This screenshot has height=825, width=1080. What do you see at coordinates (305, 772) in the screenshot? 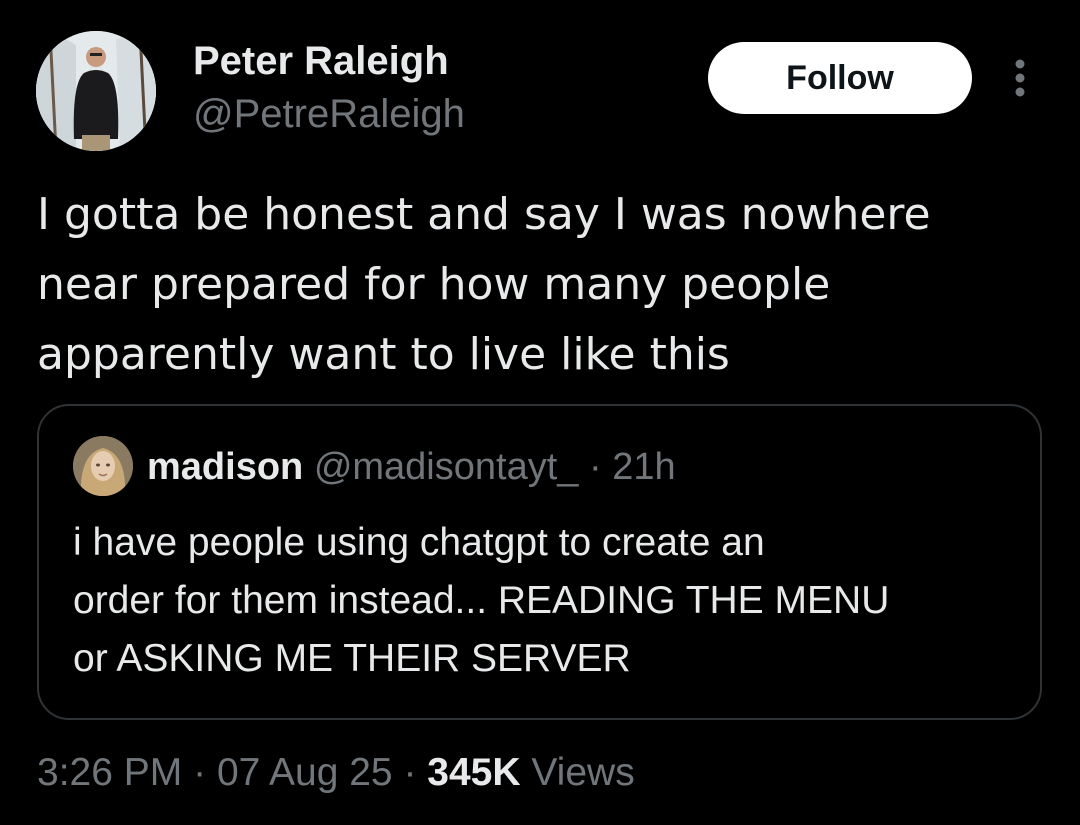
I see `tweet-date: 07 Aug 25` at bounding box center [305, 772].